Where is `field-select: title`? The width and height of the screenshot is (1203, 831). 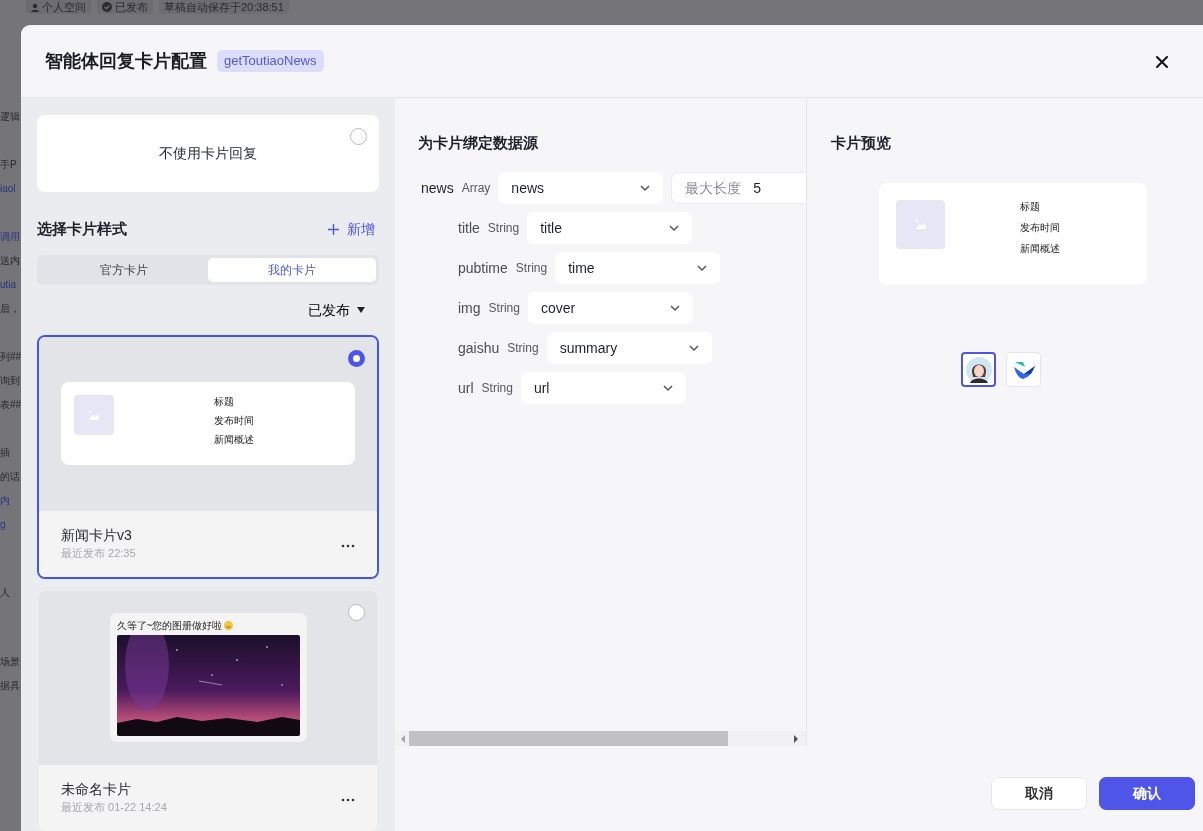
field-select: title is located at coordinates (610, 228).